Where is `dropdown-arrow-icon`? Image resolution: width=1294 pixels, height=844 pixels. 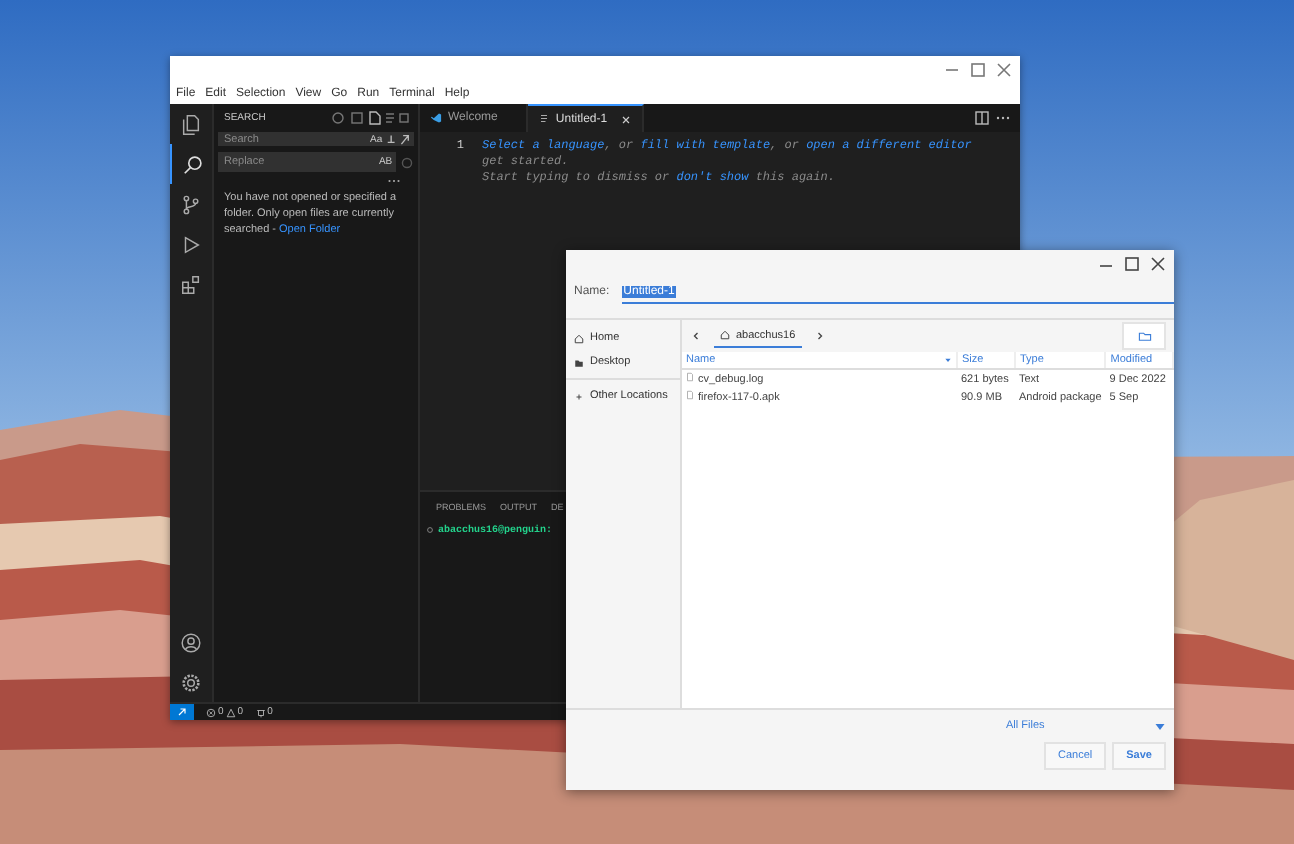 dropdown-arrow-icon is located at coordinates (1160, 726).